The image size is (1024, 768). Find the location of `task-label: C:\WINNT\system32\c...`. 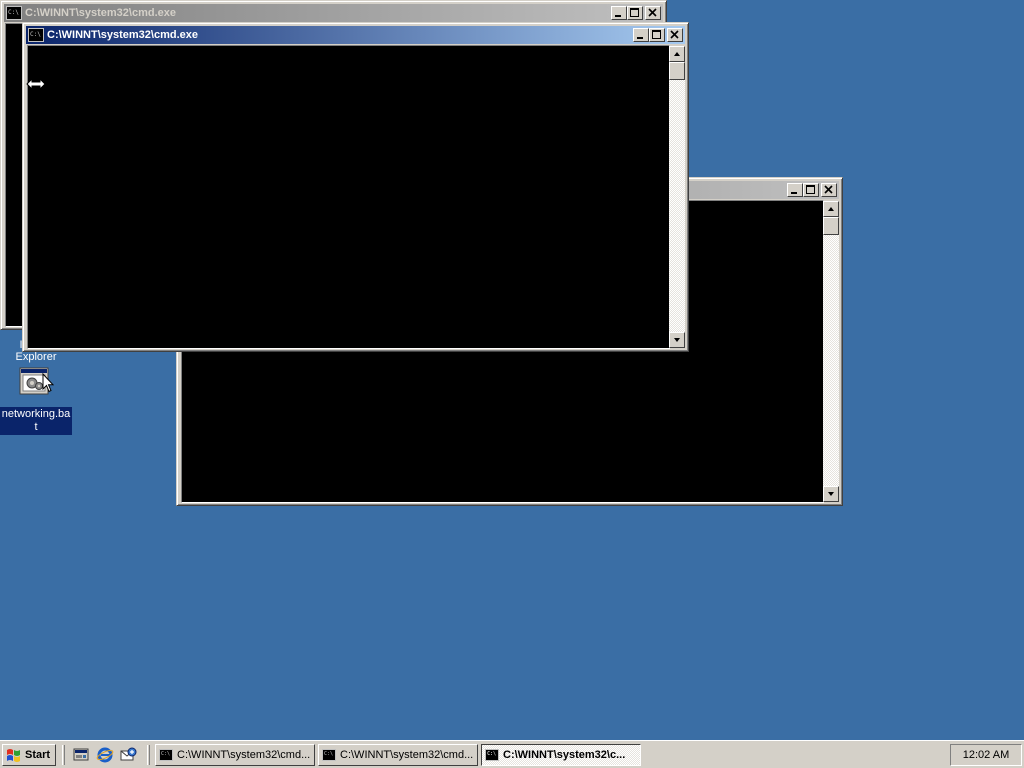

task-label: C:\WINNT\system32\c... is located at coordinates (564, 755).